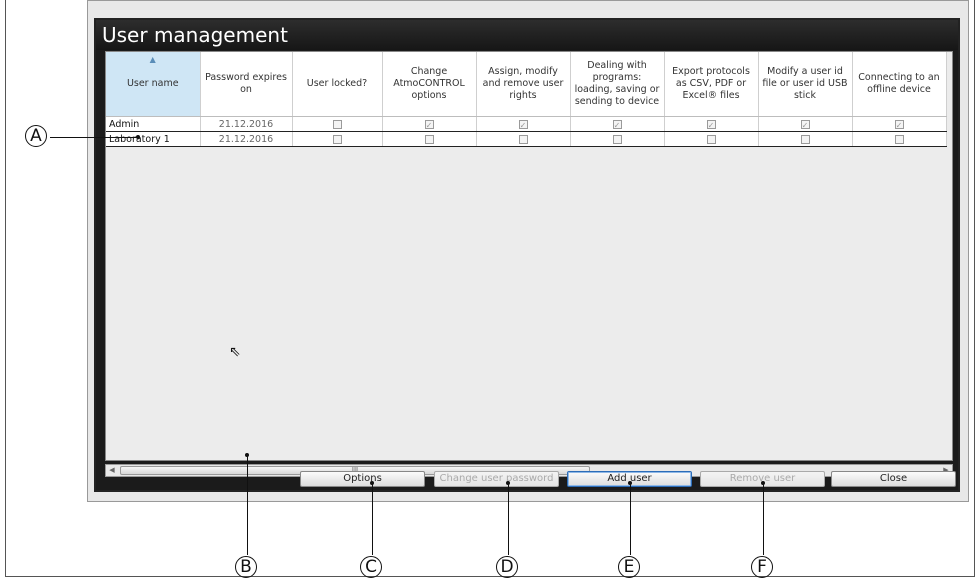 Image resolution: width=978 pixels, height=579 pixels. I want to click on mouse-pointer-icon: ⇖, so click(235, 352).